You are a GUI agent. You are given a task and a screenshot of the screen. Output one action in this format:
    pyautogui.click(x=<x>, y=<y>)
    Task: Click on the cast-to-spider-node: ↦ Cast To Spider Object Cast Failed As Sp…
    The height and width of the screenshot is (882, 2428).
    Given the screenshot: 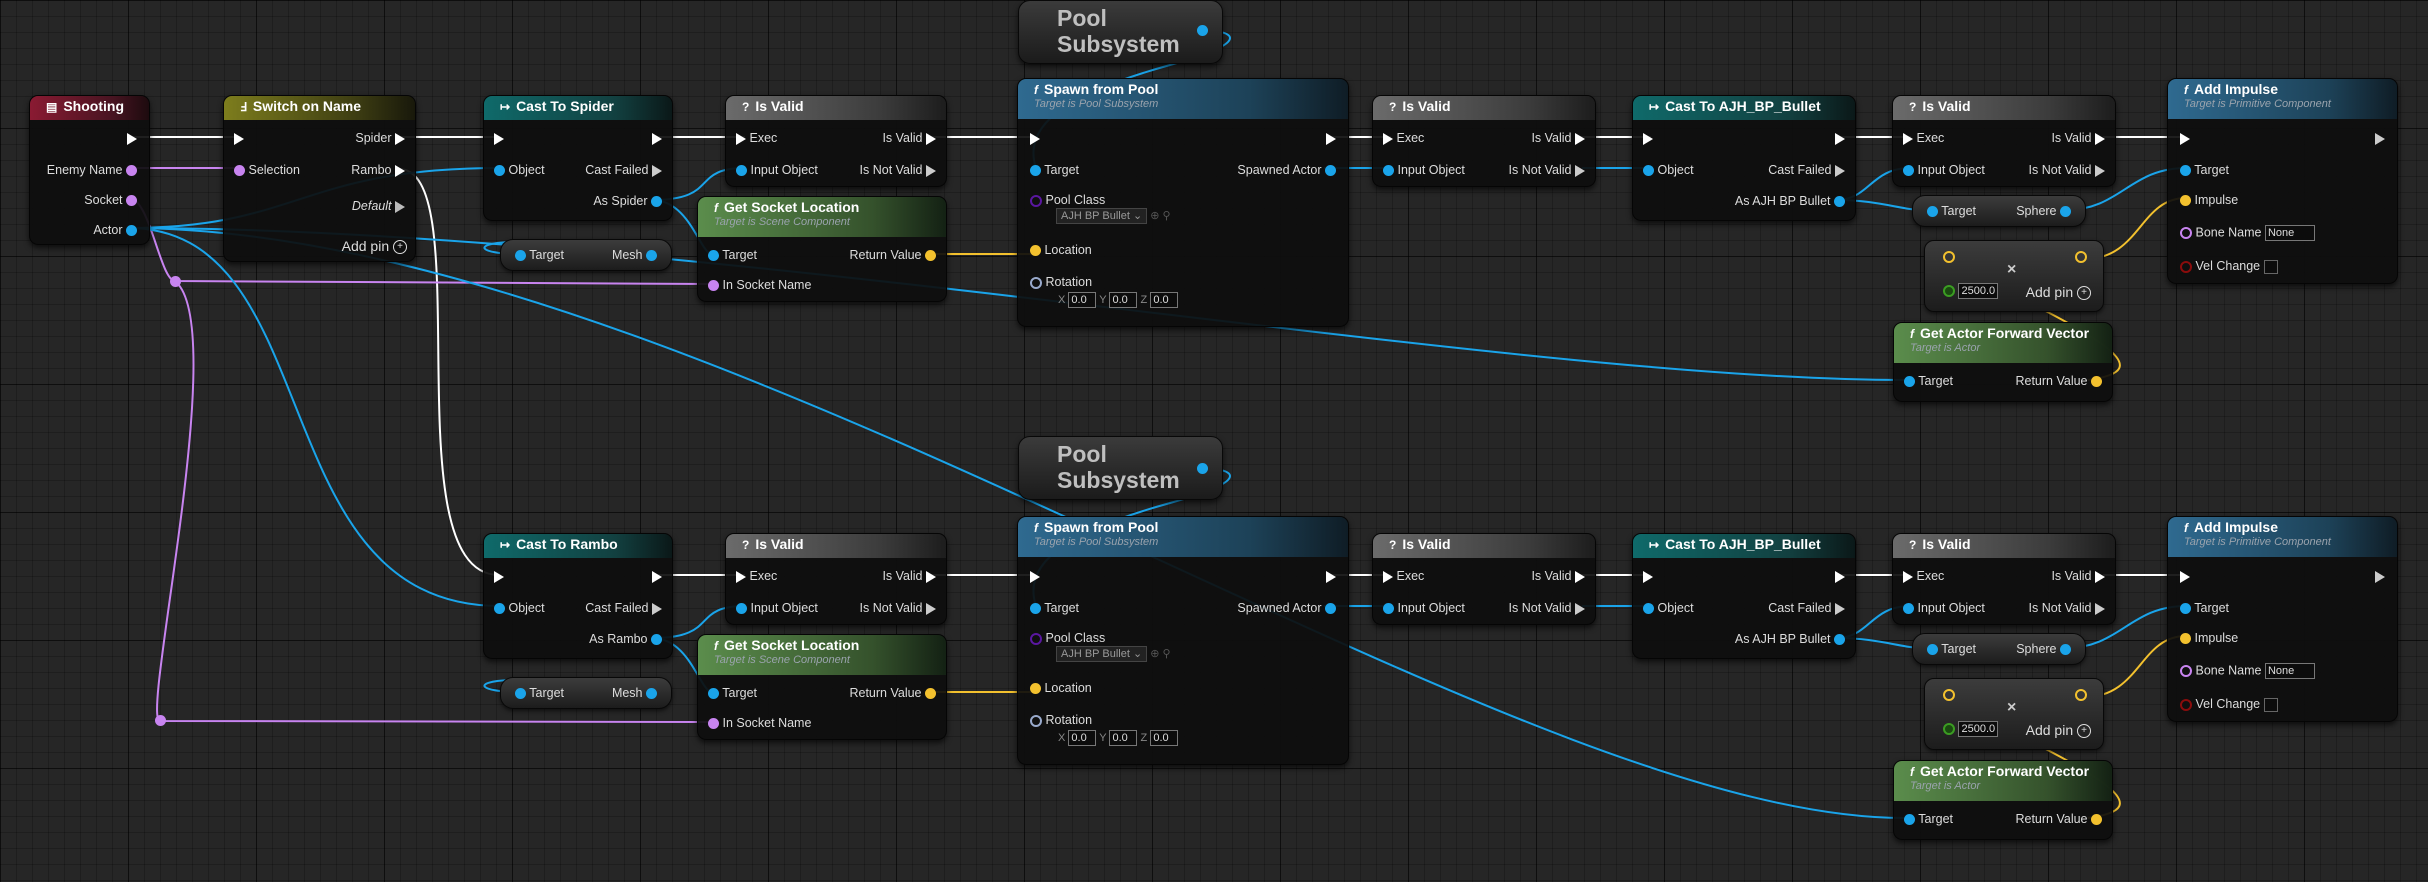 What is the action you would take?
    pyautogui.click(x=578, y=158)
    